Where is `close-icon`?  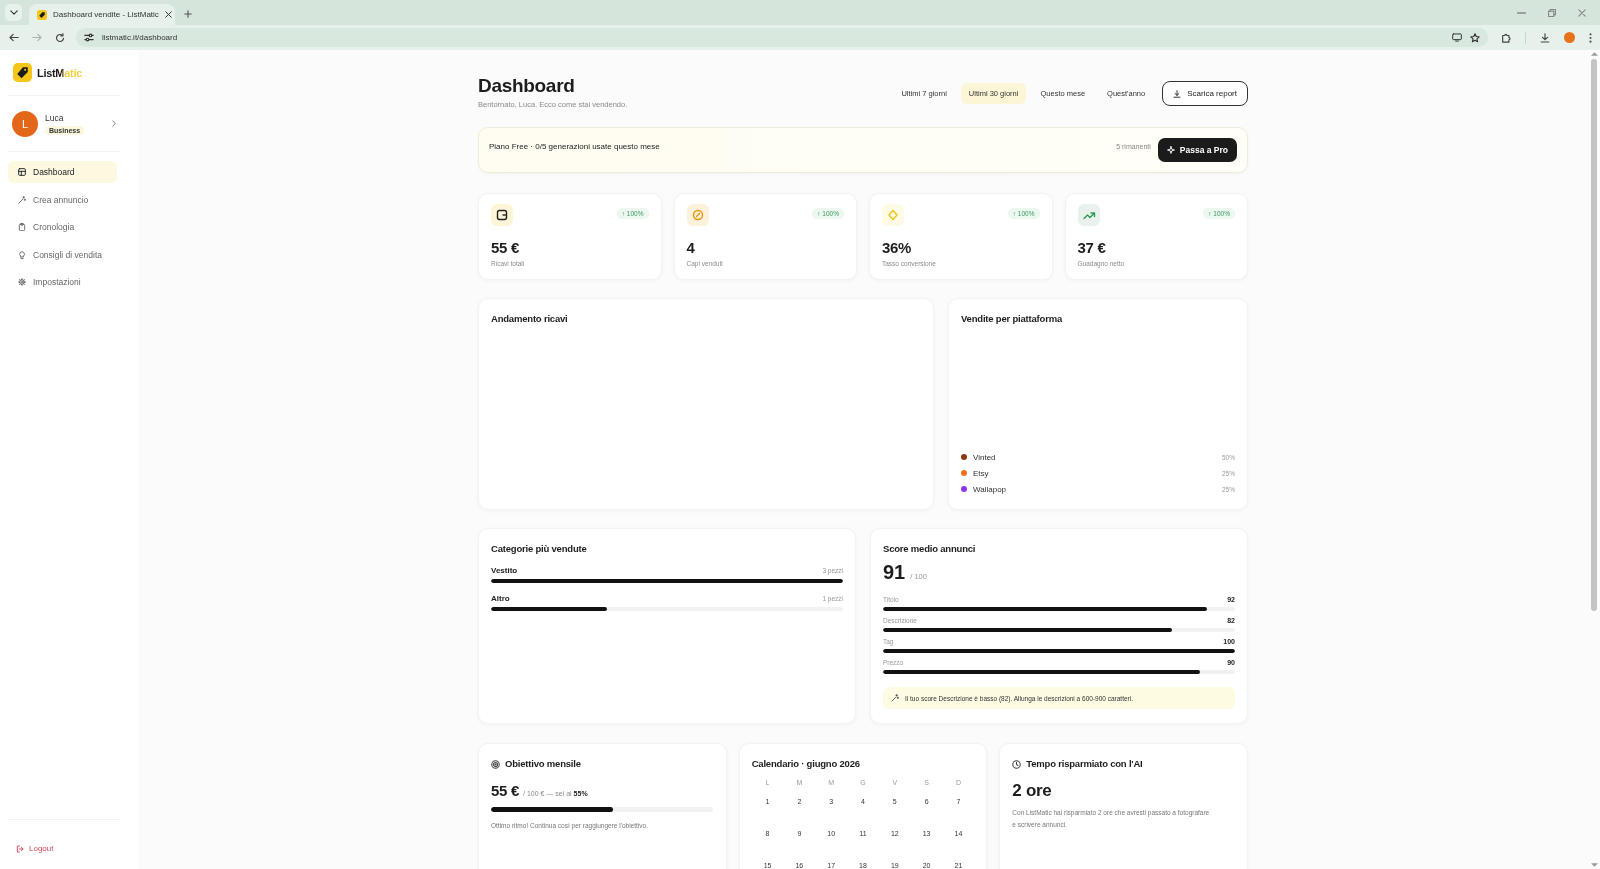 close-icon is located at coordinates (168, 14).